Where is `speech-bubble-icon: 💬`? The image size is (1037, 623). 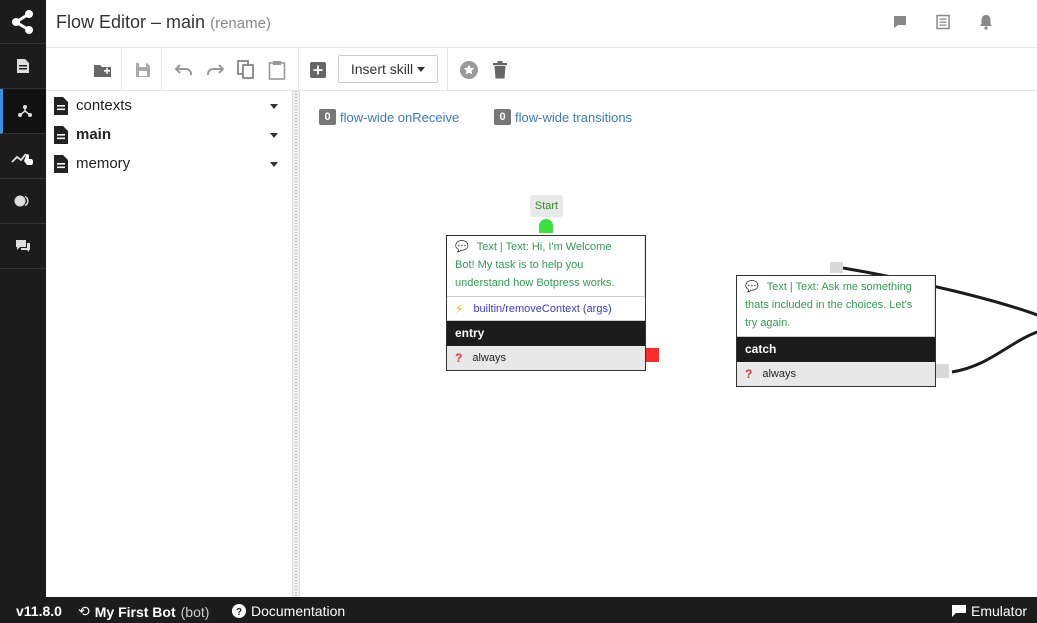 speech-bubble-icon: 💬 is located at coordinates (462, 247).